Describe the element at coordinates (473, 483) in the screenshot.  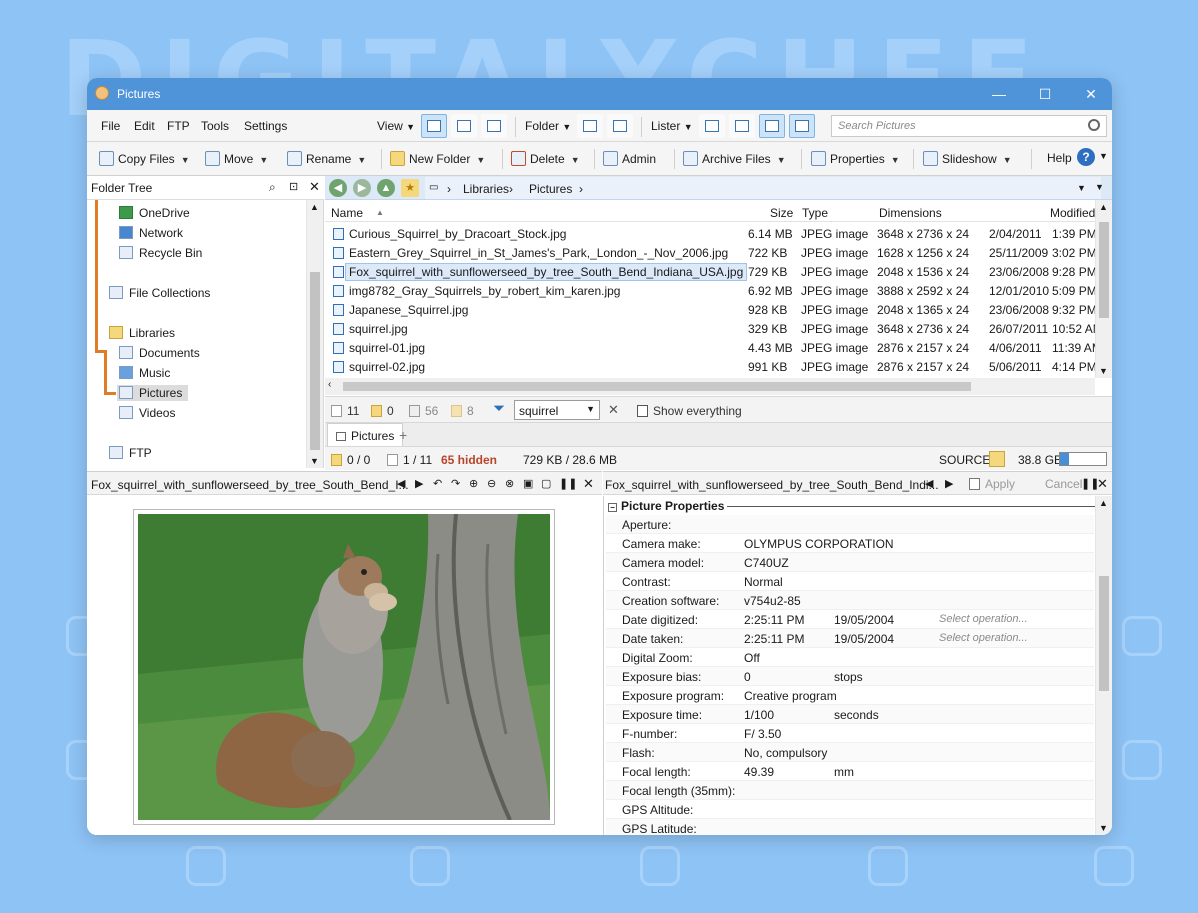
I see `zoom-in-icon: ⊕` at that location.